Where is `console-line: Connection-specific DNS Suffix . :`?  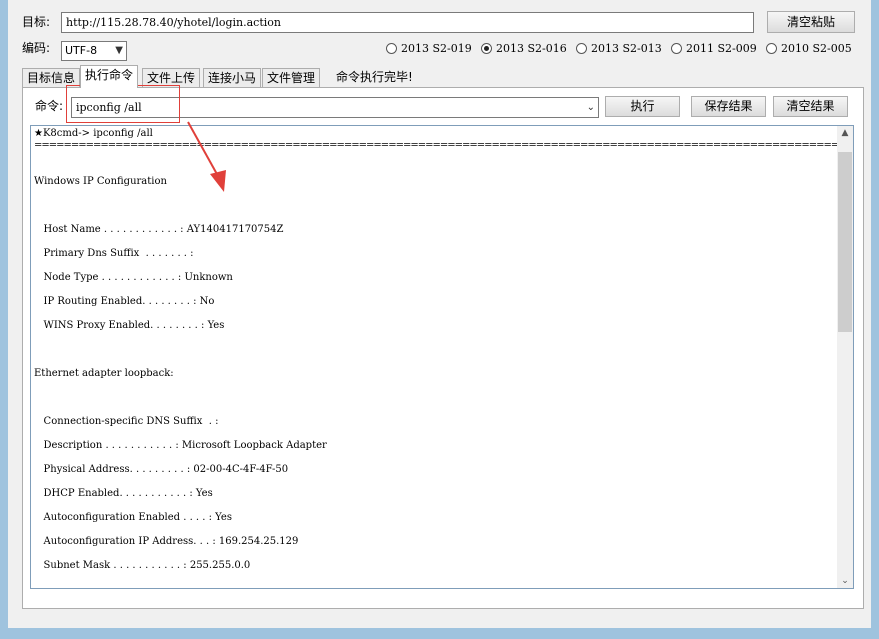 console-line: Connection-specific DNS Suffix . : is located at coordinates (126, 421).